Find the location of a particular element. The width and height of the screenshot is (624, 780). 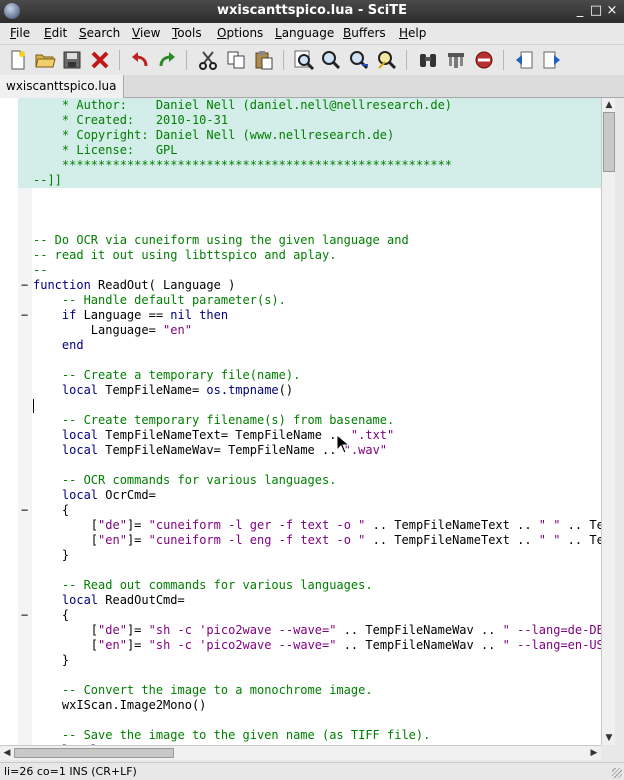

close-file-icon is located at coordinates (100, 60).